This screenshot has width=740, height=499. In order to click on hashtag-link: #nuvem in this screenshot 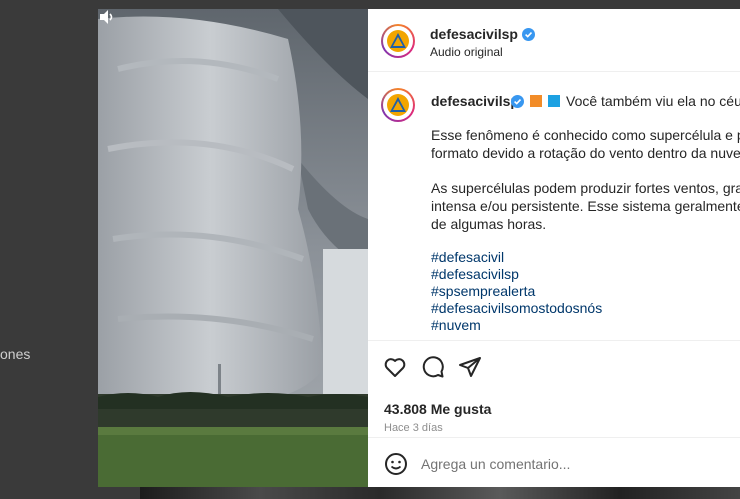, I will do `click(456, 325)`.